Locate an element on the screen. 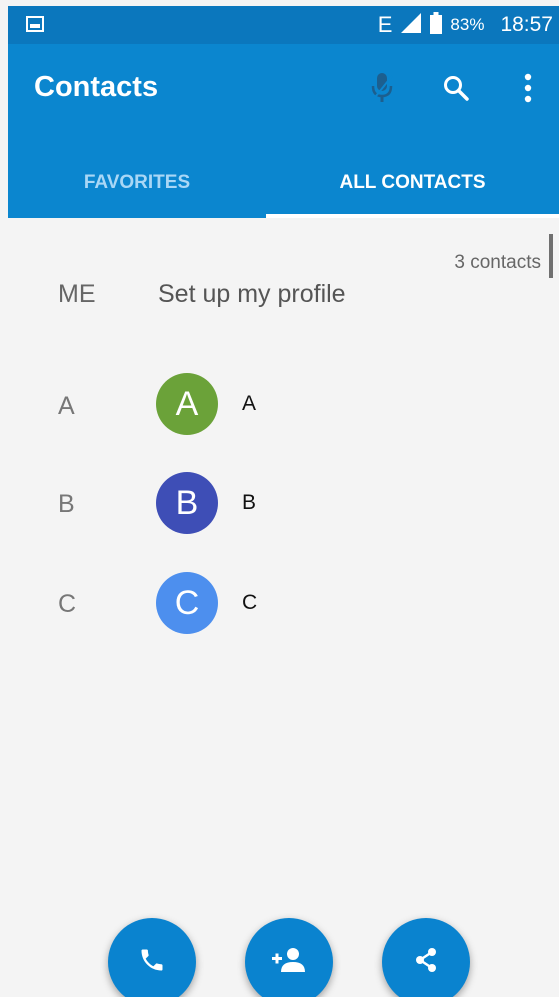  gallery-icon is located at coordinates (35, 26).